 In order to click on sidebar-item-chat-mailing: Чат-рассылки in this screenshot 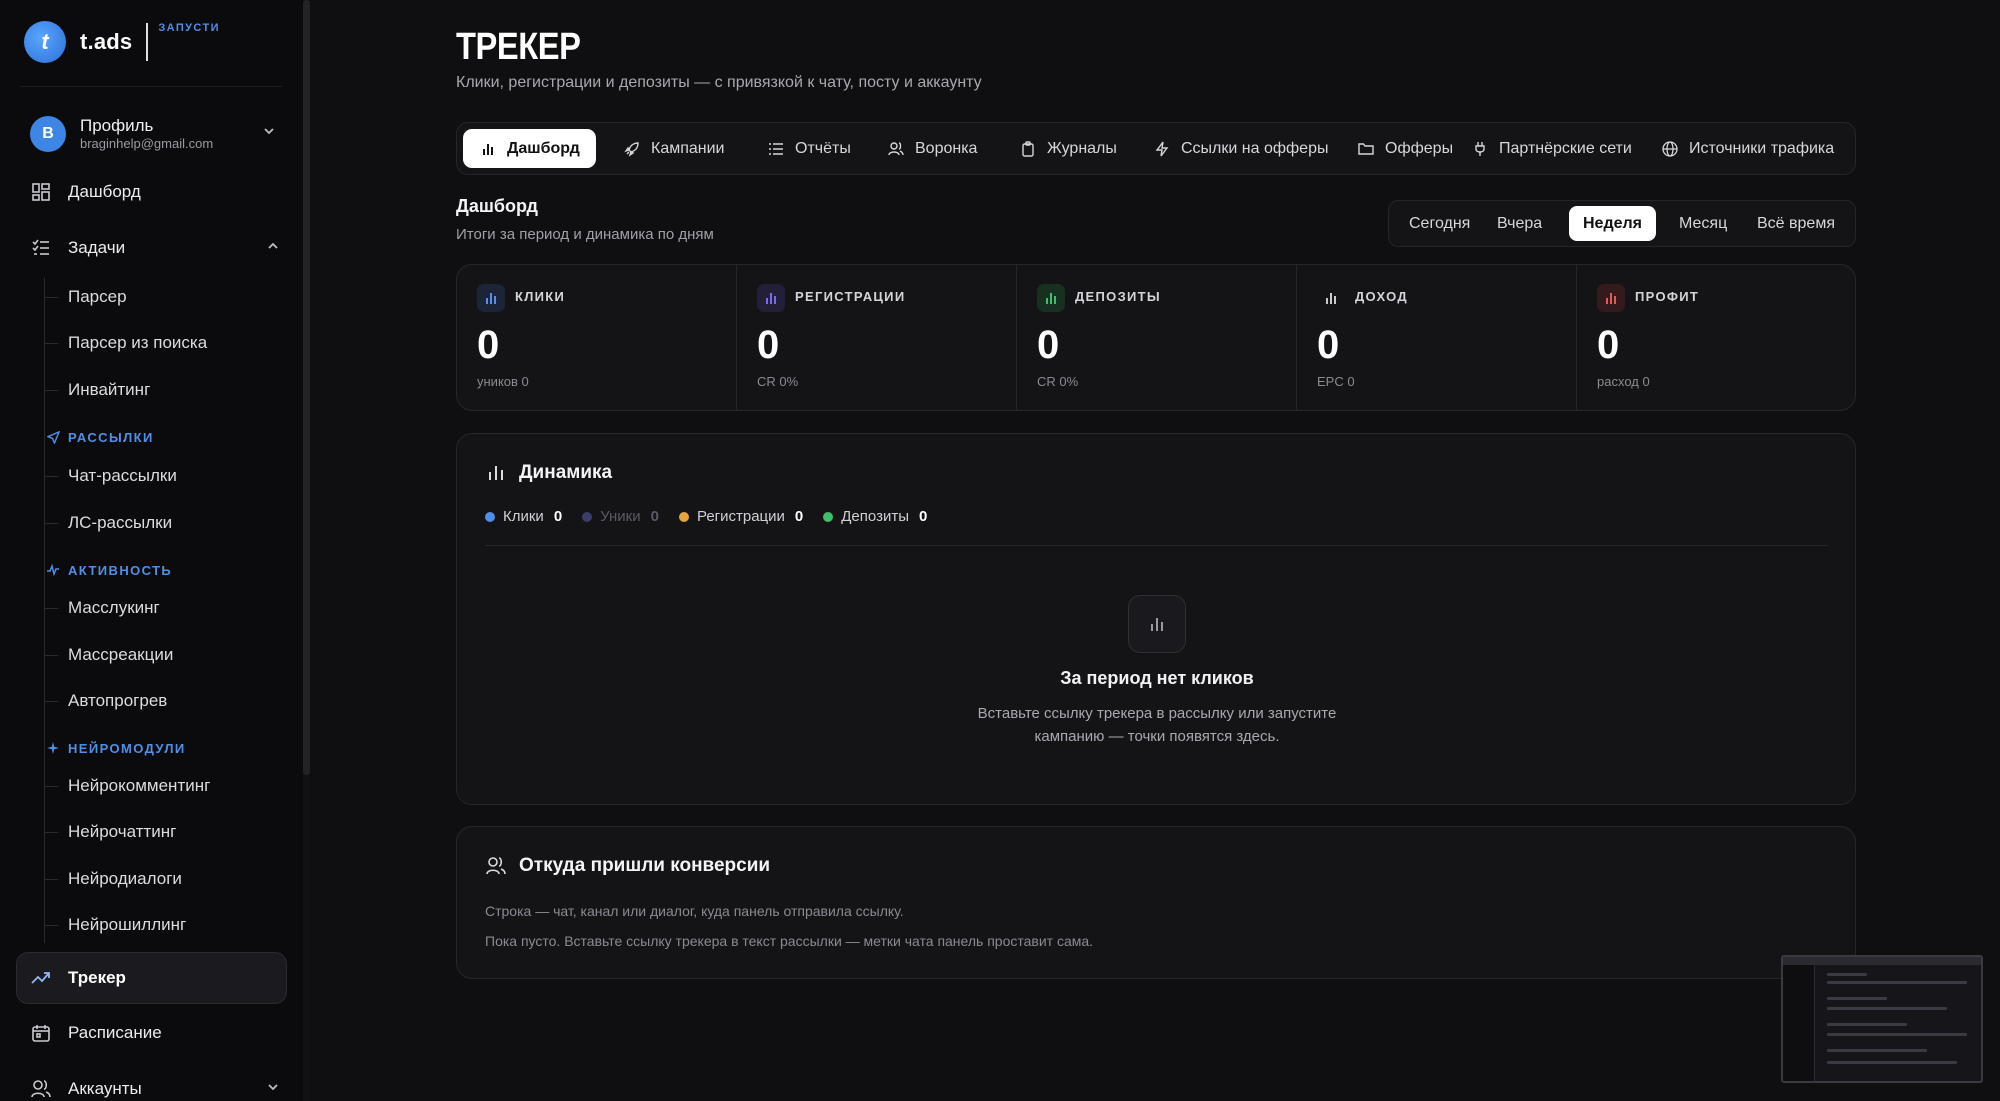, I will do `click(122, 476)`.